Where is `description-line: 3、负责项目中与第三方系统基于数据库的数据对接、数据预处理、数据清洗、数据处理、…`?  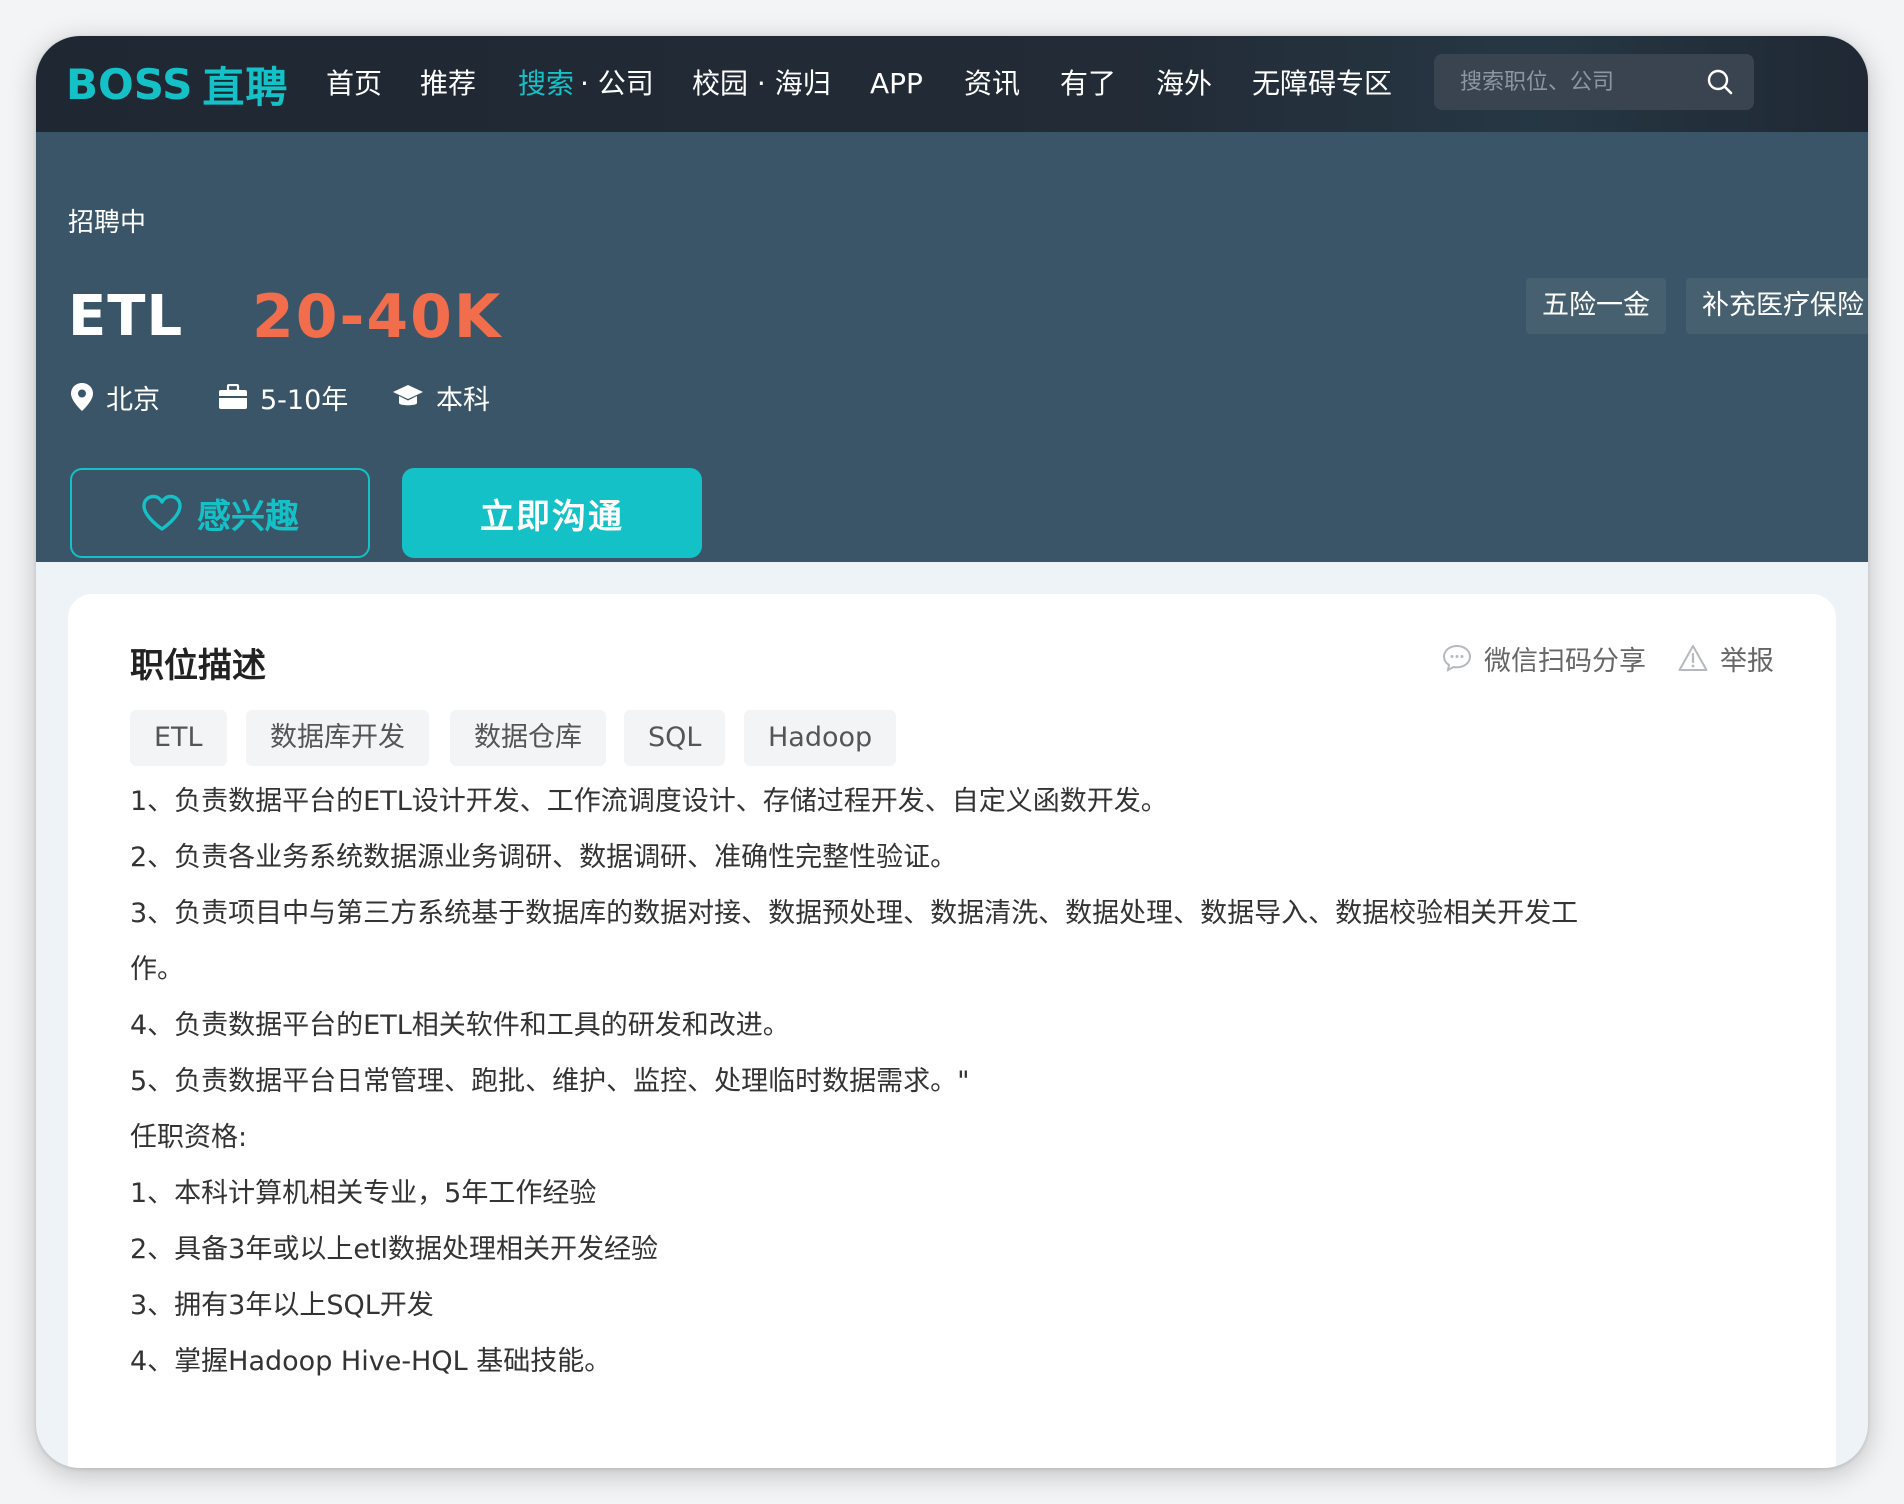
description-line: 3、负责项目中与第三方系统基于数据库的数据对接、数据预处理、数据清洗、数据处理、… is located at coordinates (854, 913).